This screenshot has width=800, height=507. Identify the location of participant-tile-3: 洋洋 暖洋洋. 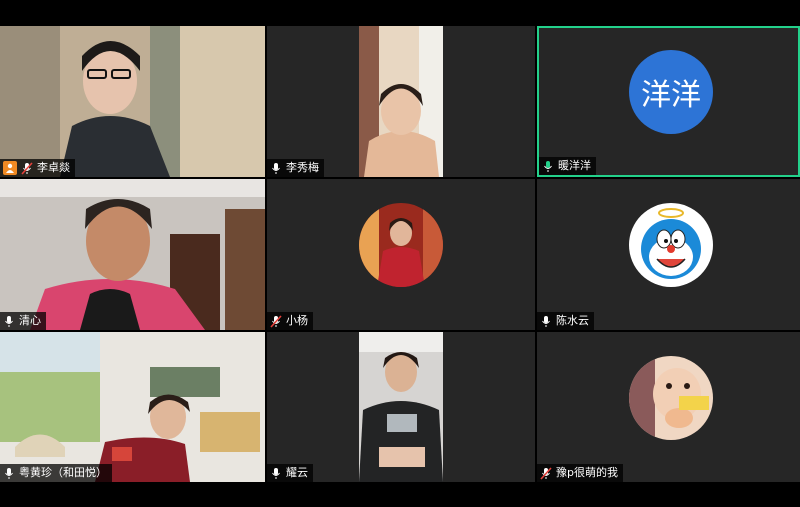
(668, 101).